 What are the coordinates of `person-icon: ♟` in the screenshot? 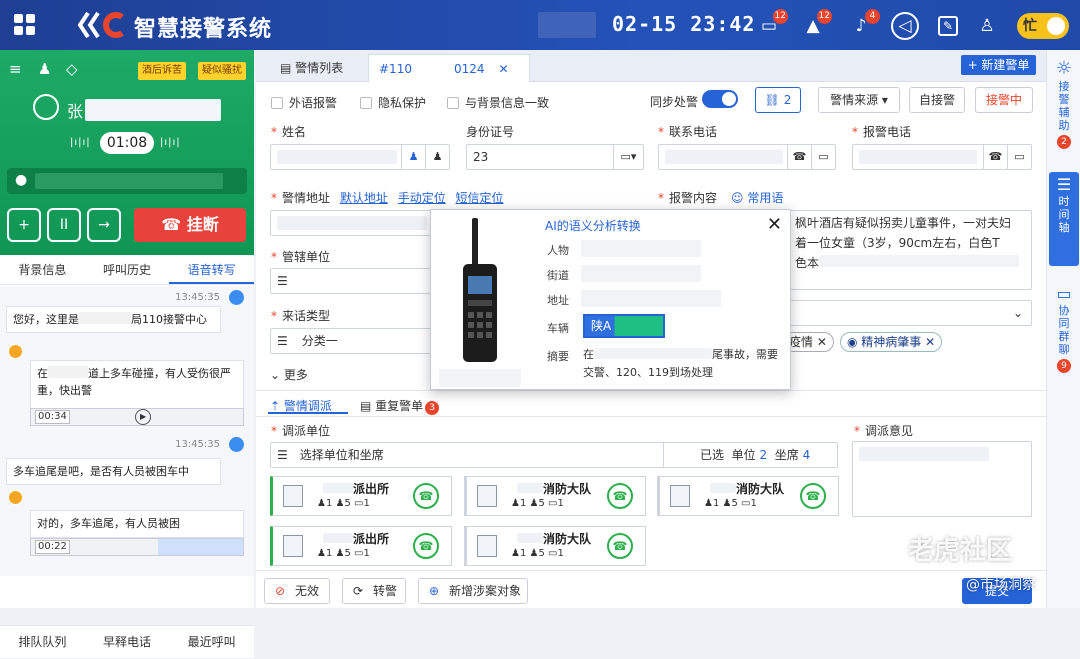 It's located at (413, 157).